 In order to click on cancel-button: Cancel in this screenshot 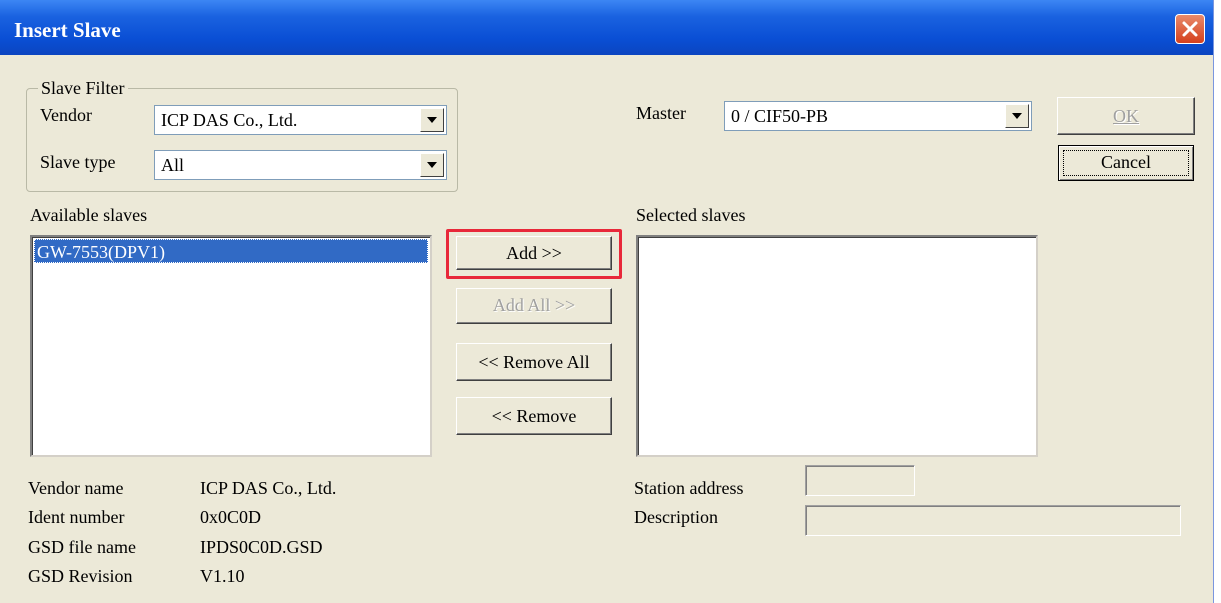, I will do `click(1126, 163)`.